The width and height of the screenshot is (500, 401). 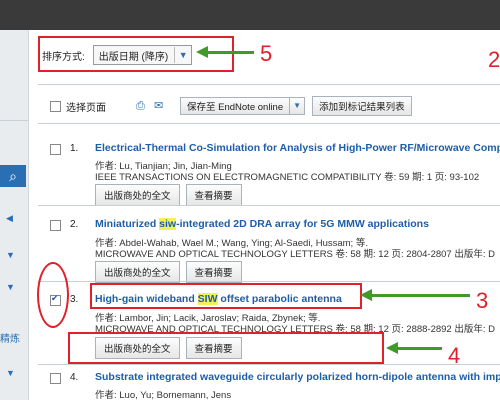 What do you see at coordinates (74, 224) in the screenshot?
I see `record-number: 2.` at bounding box center [74, 224].